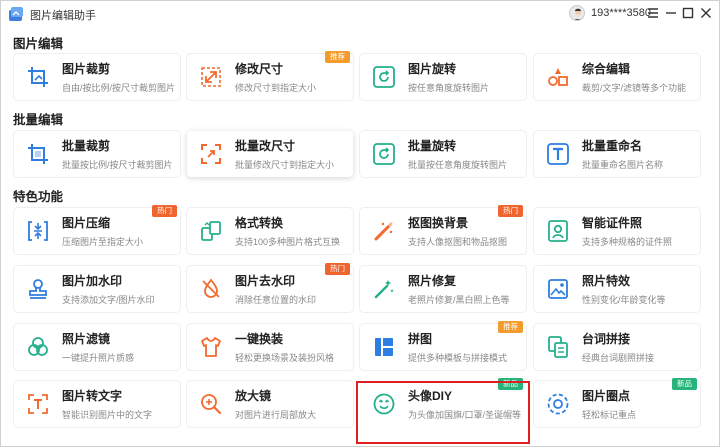 The image size is (720, 447). Describe the element at coordinates (558, 77) in the screenshot. I see `palette-icon` at that location.